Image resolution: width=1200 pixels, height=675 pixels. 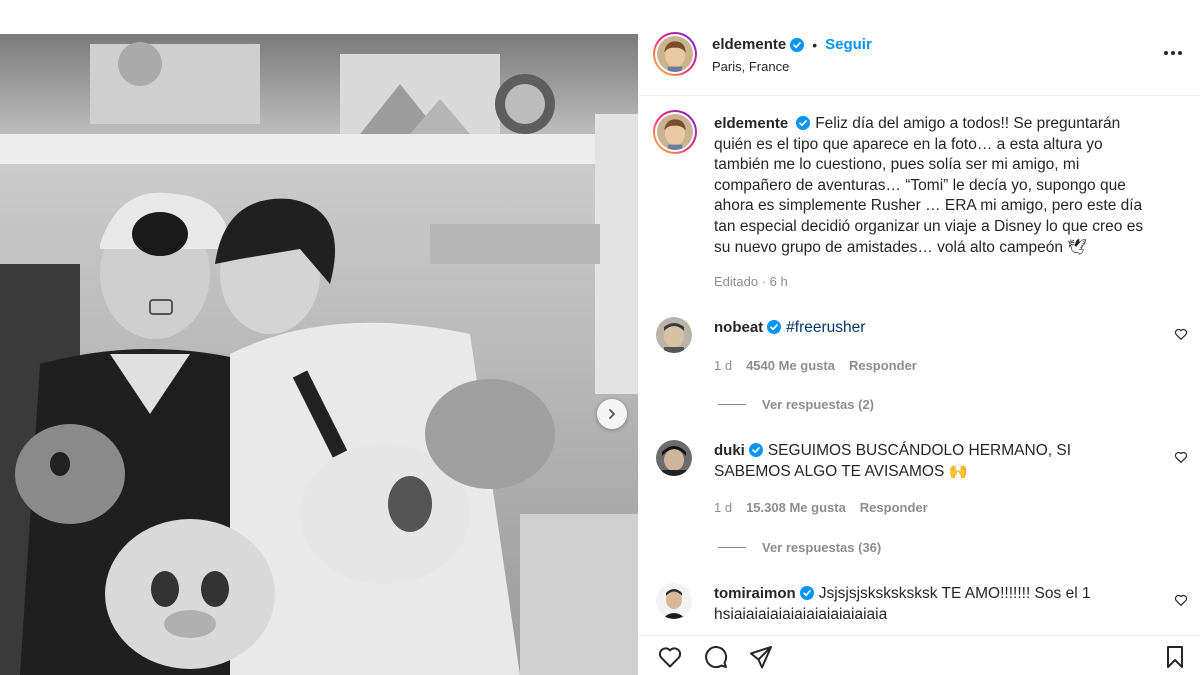 I want to click on comment-likes: 15.308 Me gusta, so click(x=796, y=507).